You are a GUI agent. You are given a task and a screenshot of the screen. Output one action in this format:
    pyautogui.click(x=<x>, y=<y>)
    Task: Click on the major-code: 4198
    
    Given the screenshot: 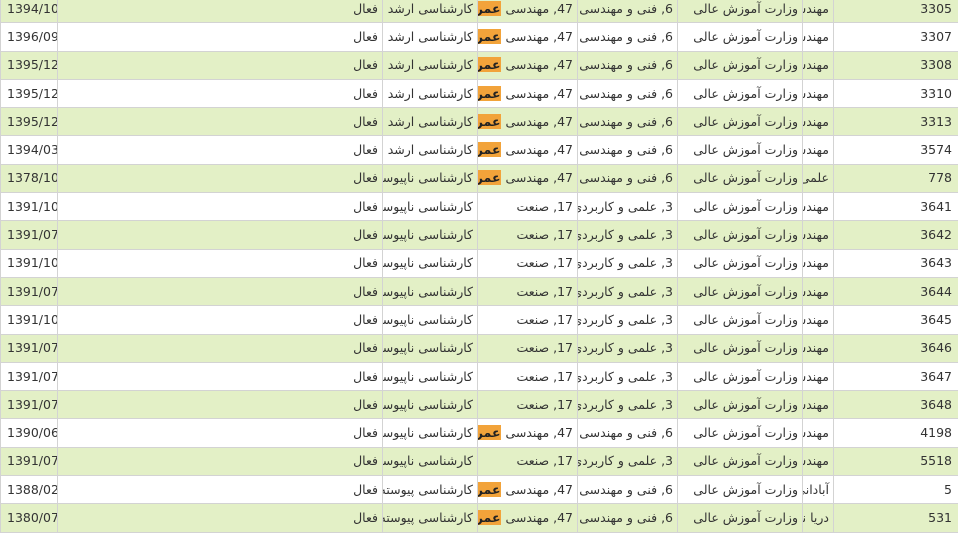 What is the action you would take?
    pyautogui.click(x=895, y=433)
    